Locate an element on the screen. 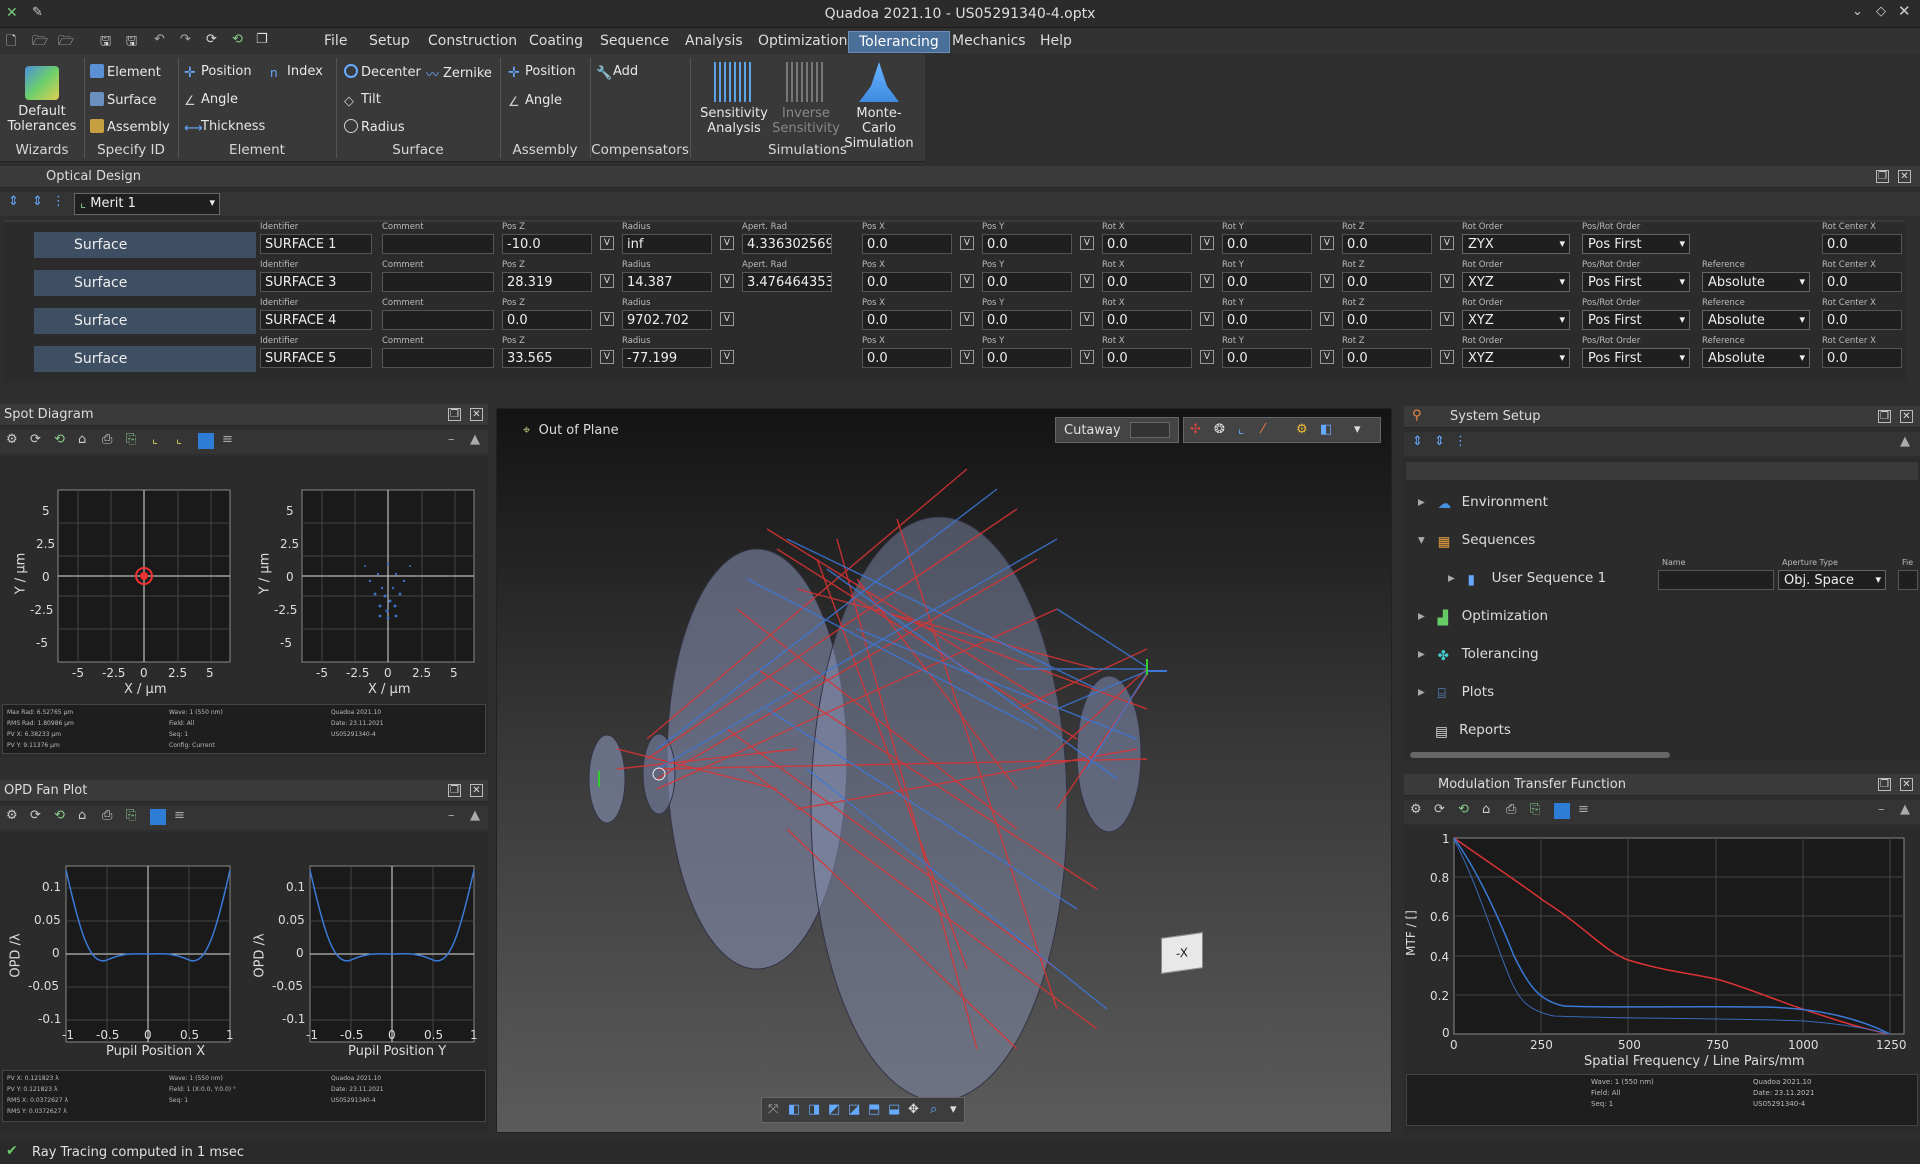  settings-icon: ⚙ is located at coordinates (12, 439).